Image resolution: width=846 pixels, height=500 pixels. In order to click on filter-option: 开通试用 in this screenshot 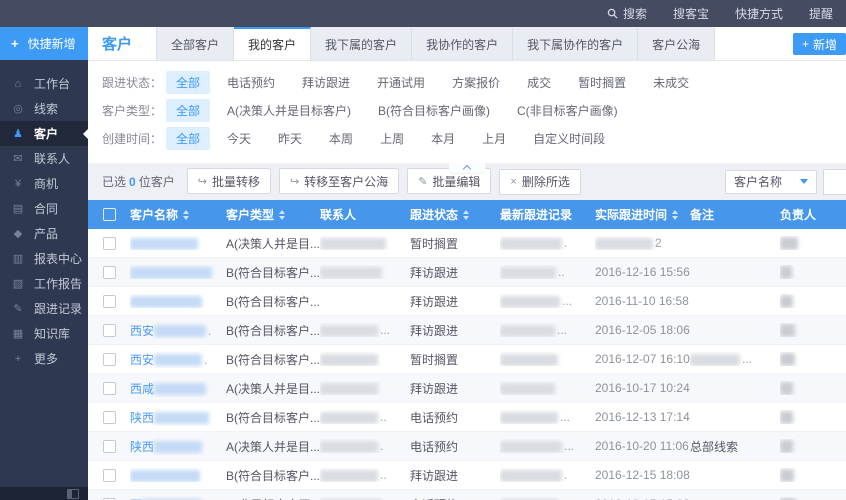, I will do `click(401, 82)`.